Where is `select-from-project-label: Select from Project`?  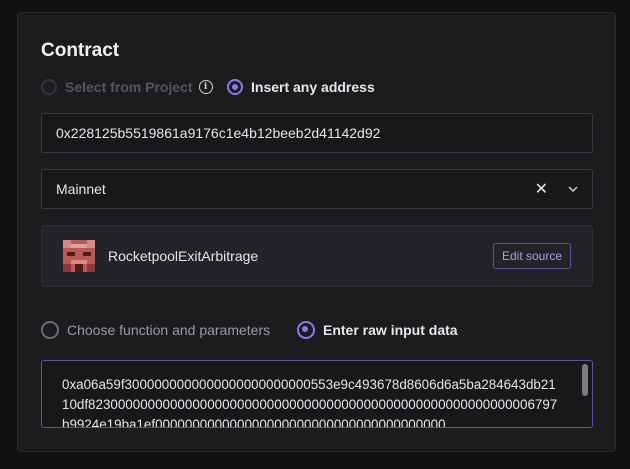
select-from-project-label: Select from Project is located at coordinates (129, 87).